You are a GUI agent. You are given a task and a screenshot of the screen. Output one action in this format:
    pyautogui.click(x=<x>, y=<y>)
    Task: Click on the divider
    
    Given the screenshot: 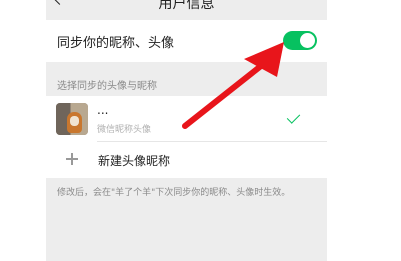 What is the action you would take?
    pyautogui.click(x=212, y=141)
    